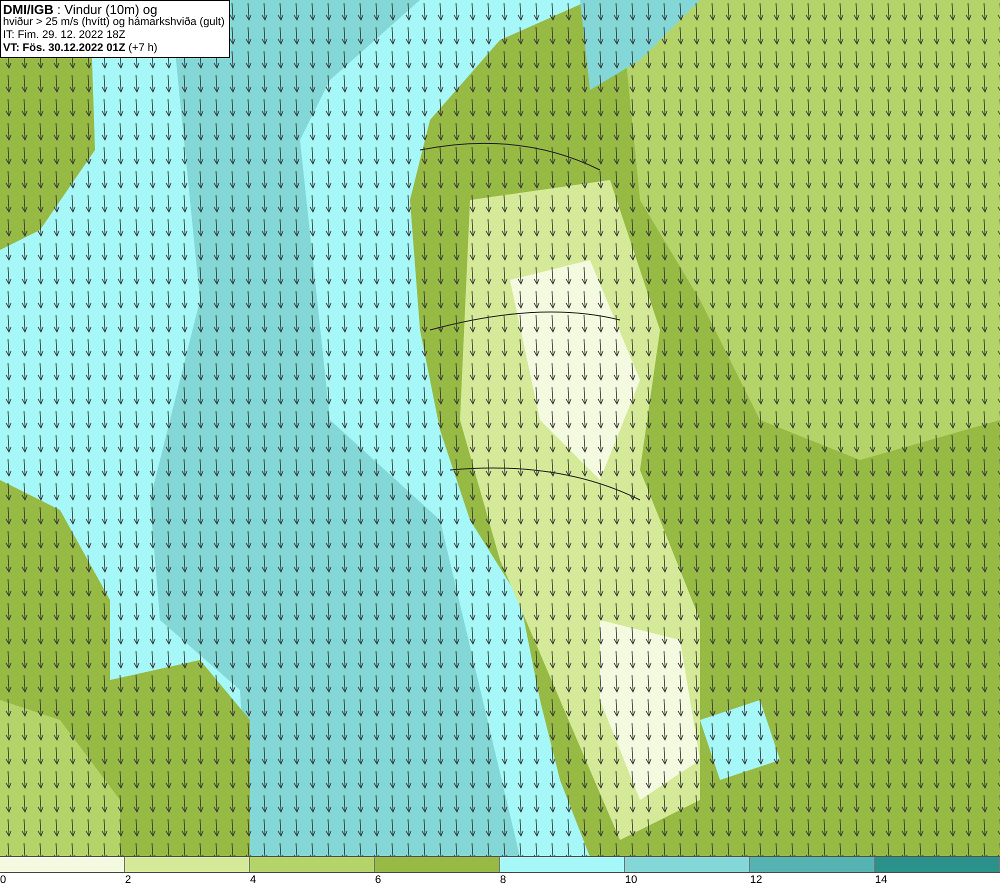 Image resolution: width=1000 pixels, height=887 pixels. I want to click on scale-label: 10, so click(631, 880).